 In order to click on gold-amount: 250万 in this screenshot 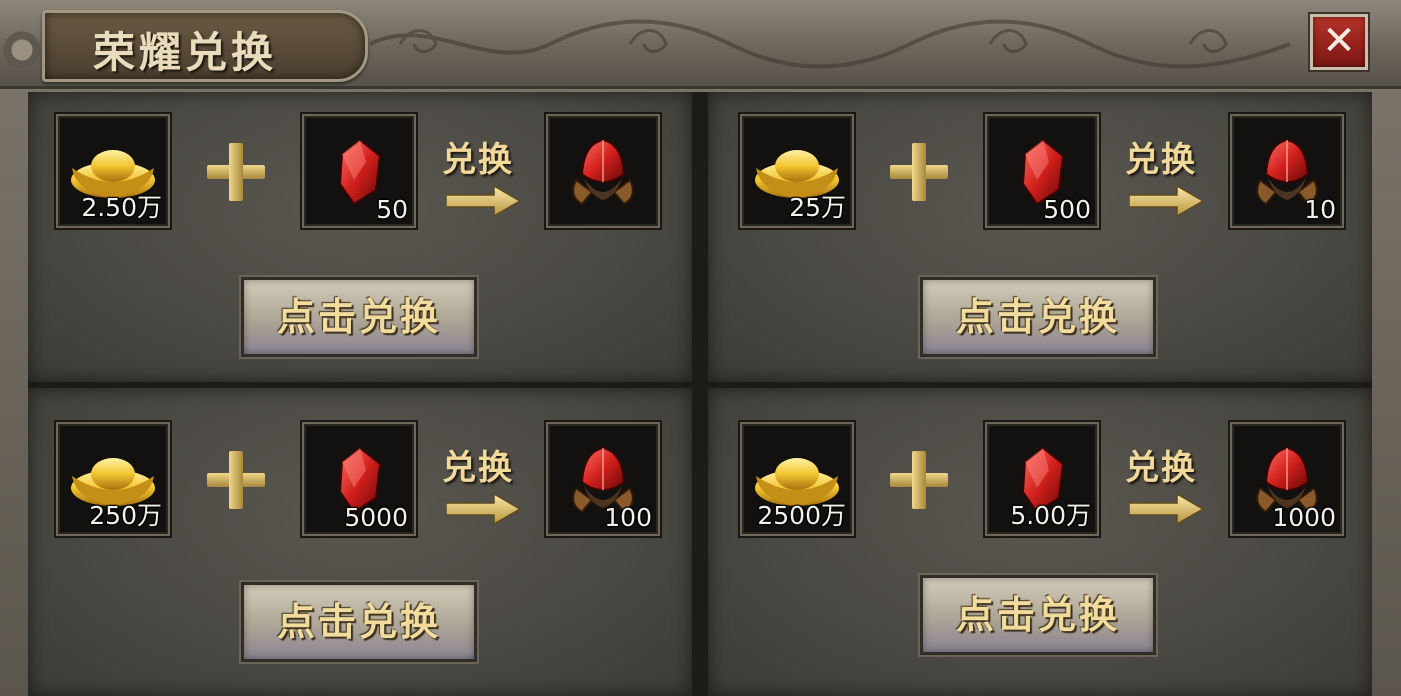, I will do `click(125, 515)`.